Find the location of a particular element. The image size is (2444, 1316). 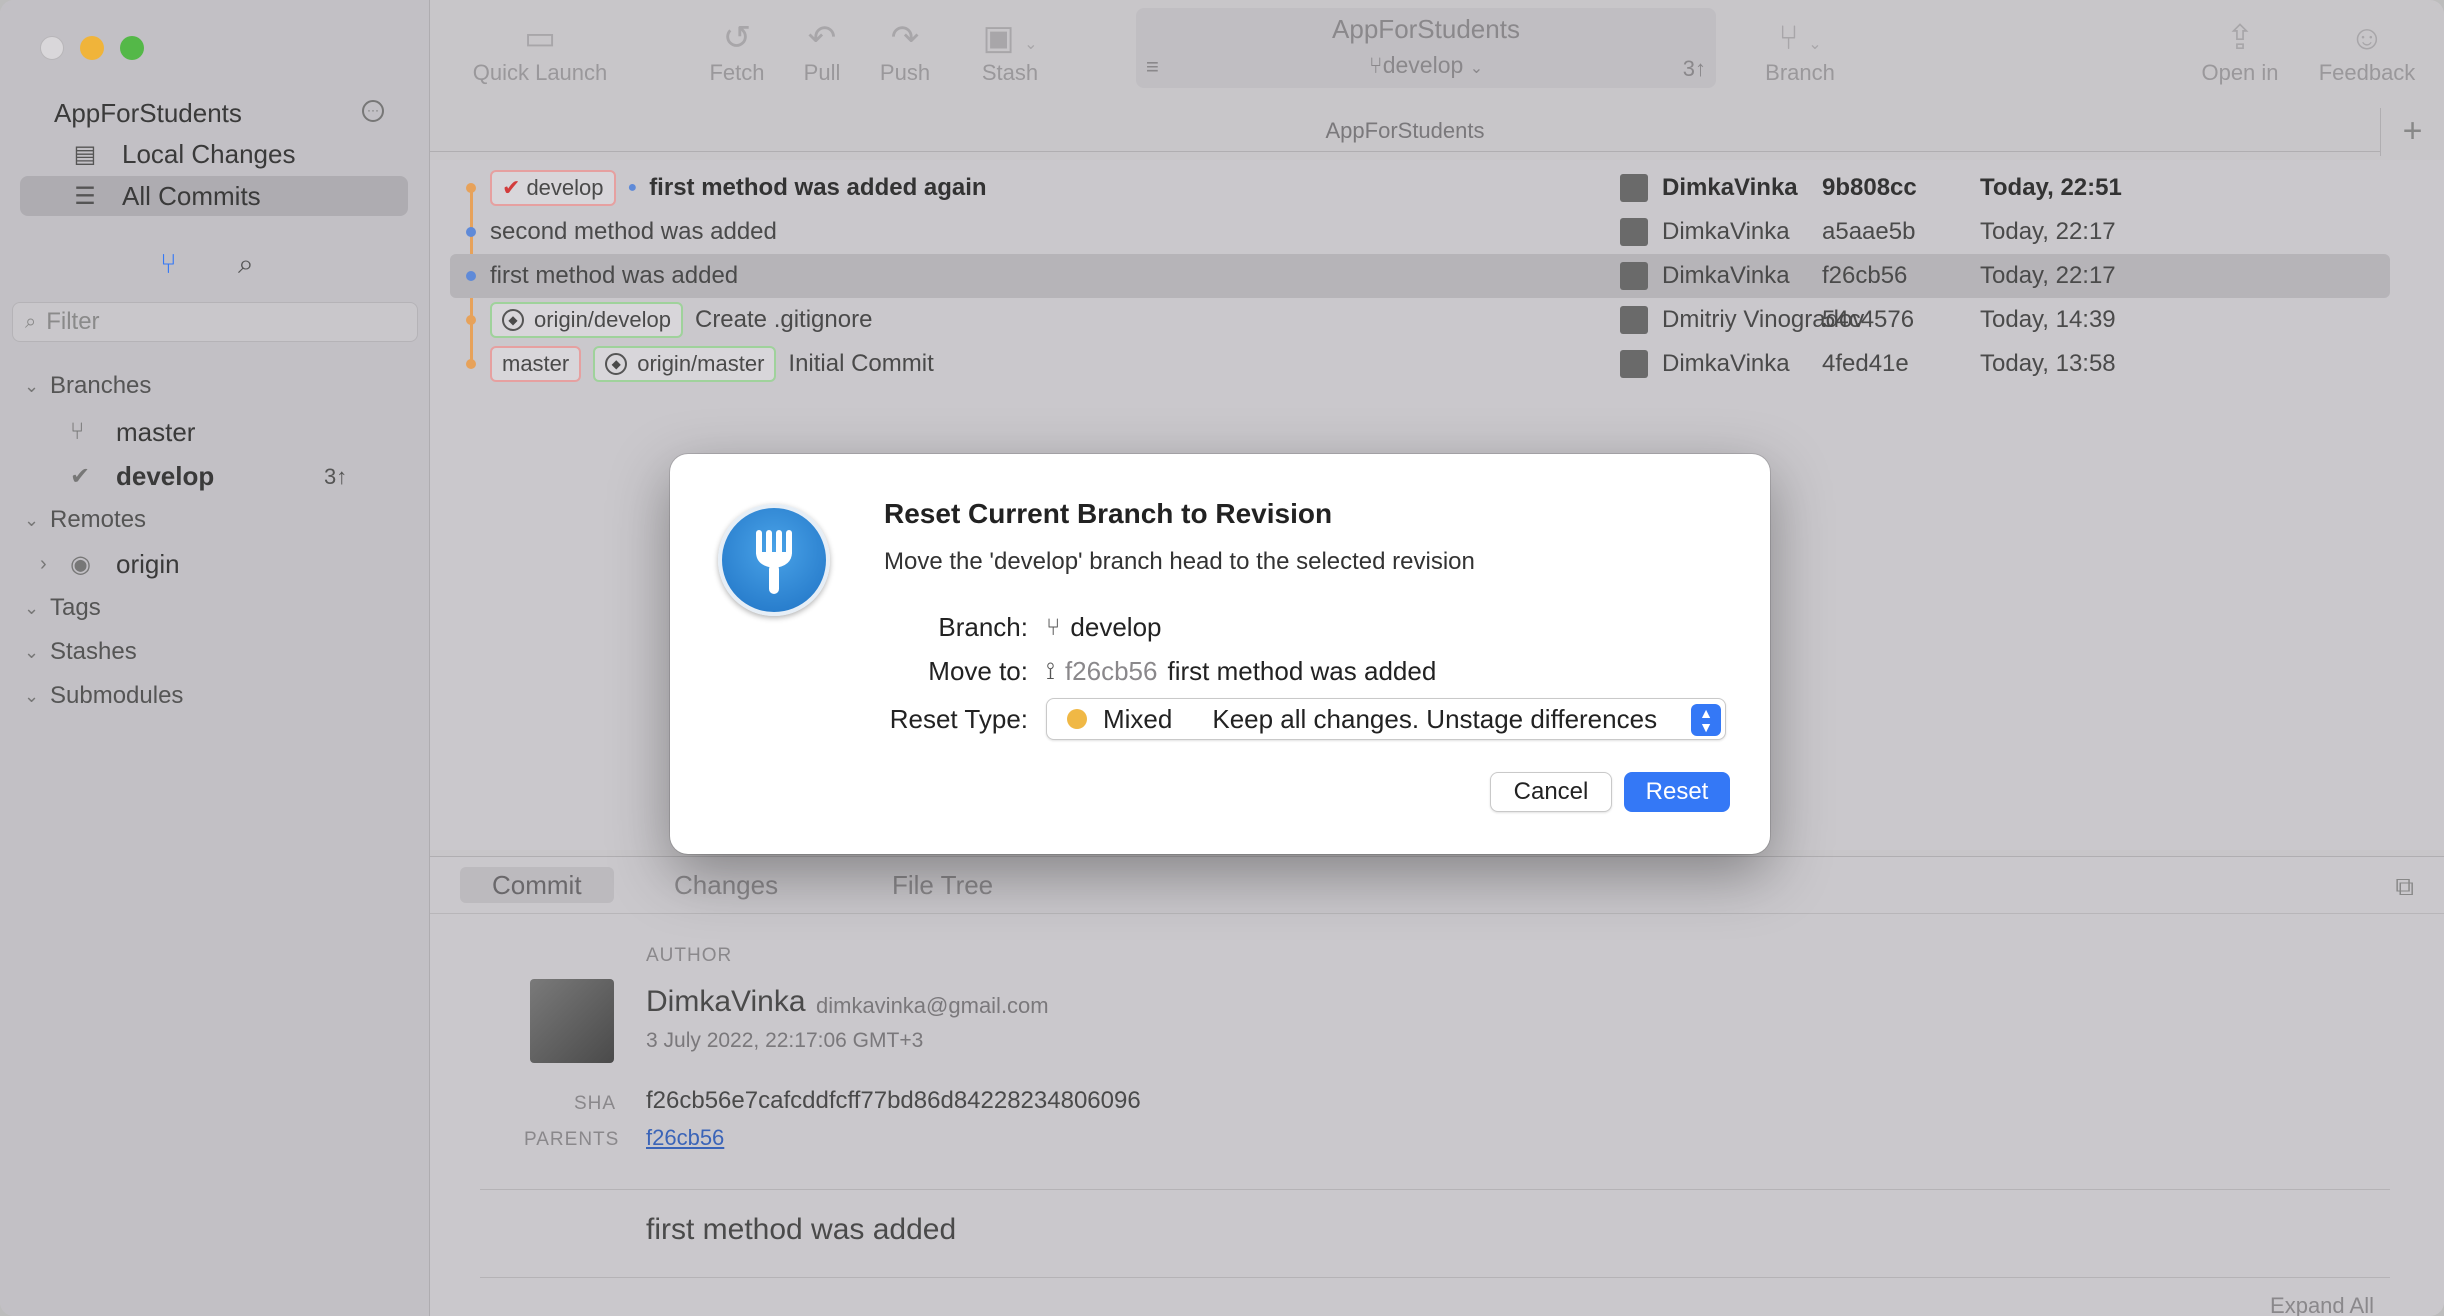

section-label: Remotes is located at coordinates (98, 519).